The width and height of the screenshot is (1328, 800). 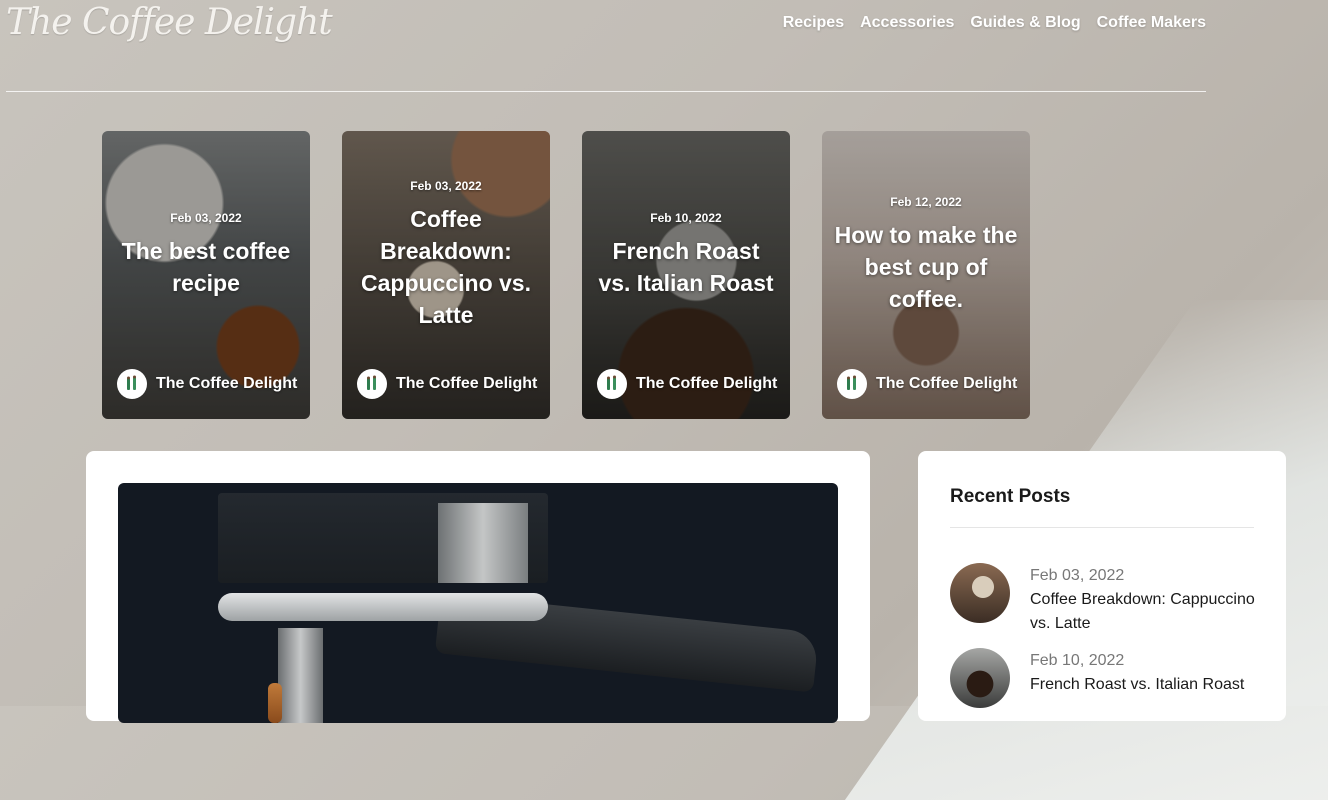 I want to click on sidebar-divider, so click(x=1102, y=527).